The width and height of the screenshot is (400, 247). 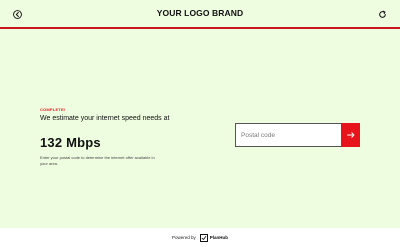 I want to click on estimate-text: We estimate your internet speed needs at, so click(x=105, y=118).